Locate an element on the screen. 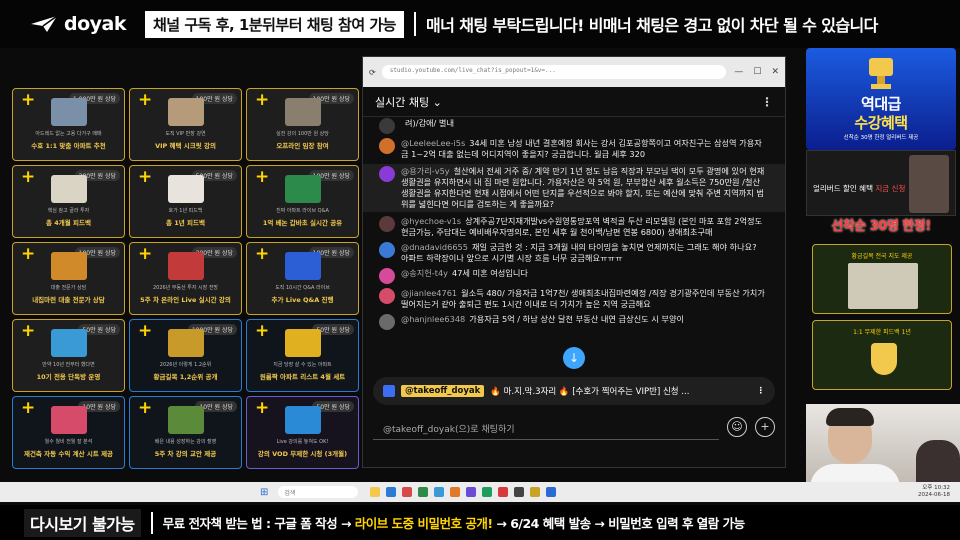  emoji-button: ☺ is located at coordinates (737, 427).